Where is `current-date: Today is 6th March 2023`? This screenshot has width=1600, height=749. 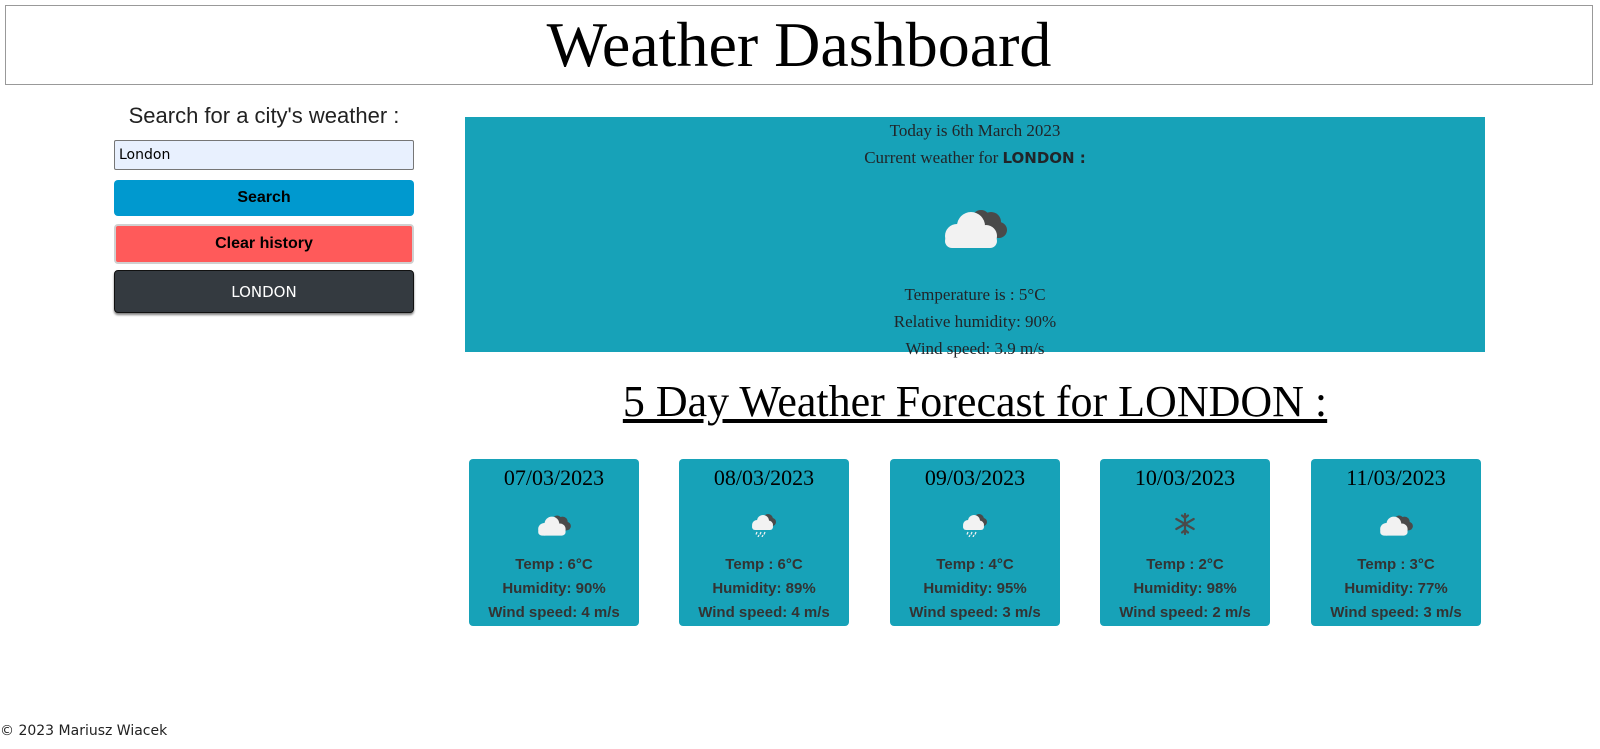 current-date: Today is 6th March 2023 is located at coordinates (975, 130).